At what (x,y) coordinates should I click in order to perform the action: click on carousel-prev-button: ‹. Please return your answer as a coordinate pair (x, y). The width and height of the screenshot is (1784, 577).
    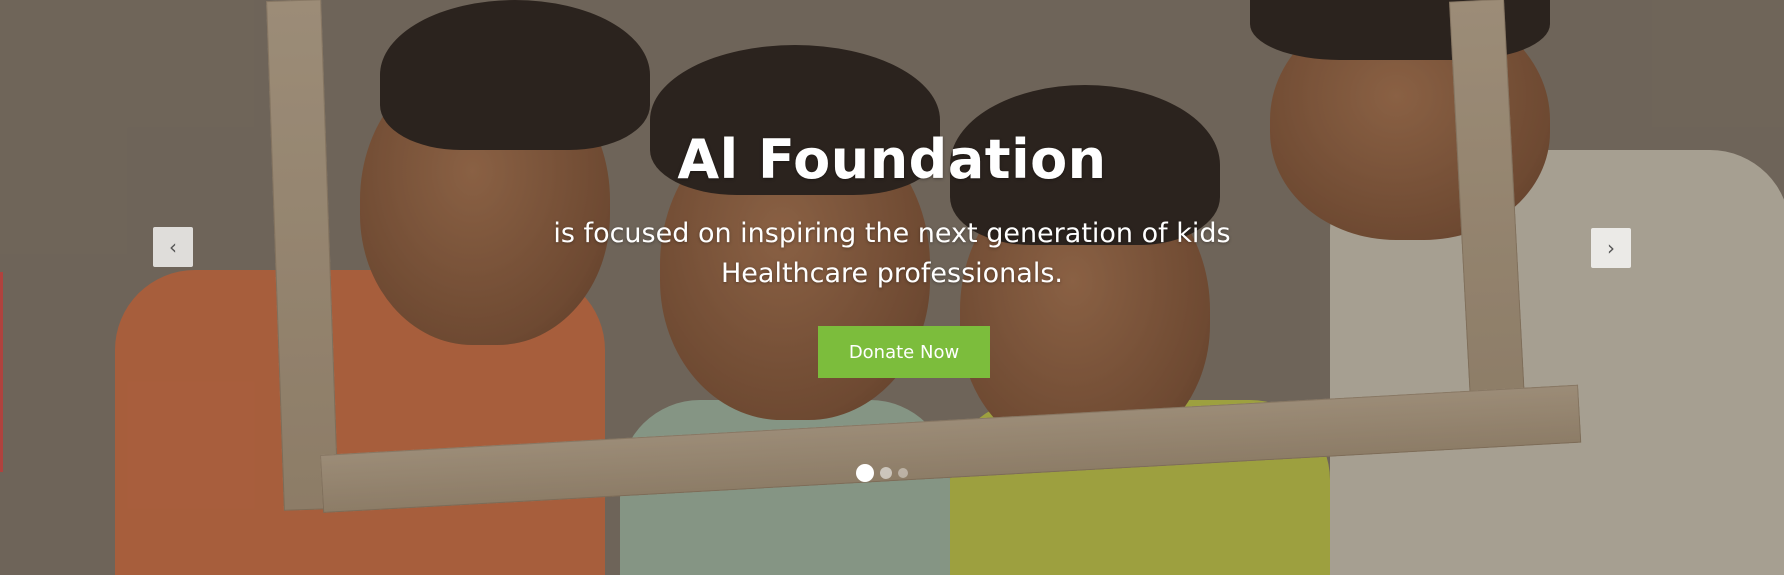
    Looking at the image, I should click on (173, 247).